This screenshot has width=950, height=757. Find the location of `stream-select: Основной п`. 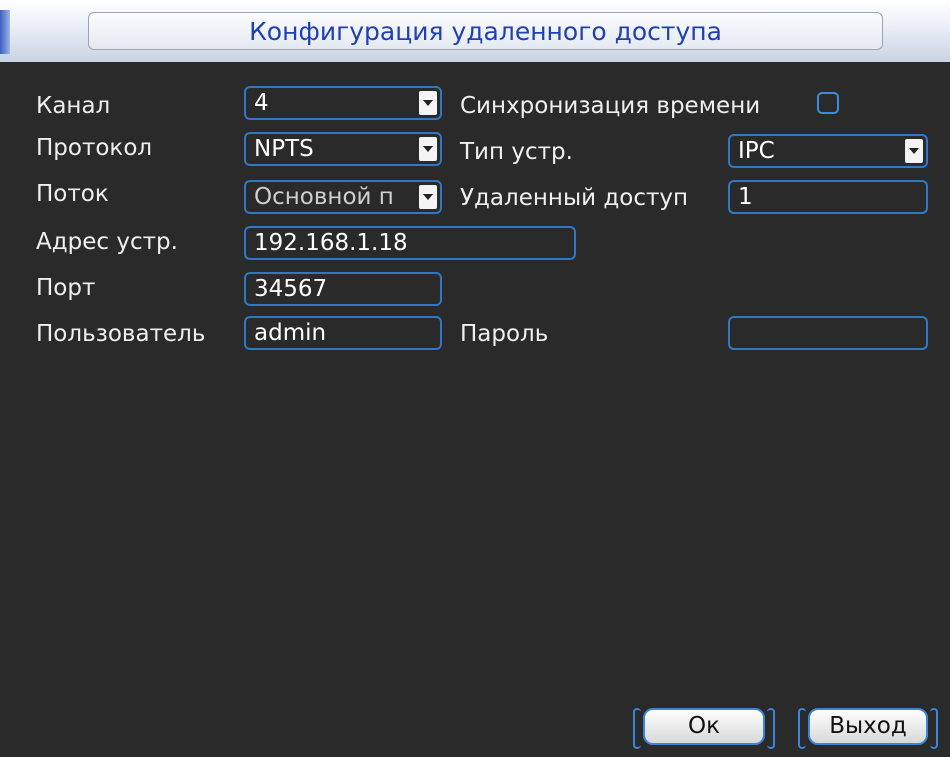

stream-select: Основной п is located at coordinates (343, 197).